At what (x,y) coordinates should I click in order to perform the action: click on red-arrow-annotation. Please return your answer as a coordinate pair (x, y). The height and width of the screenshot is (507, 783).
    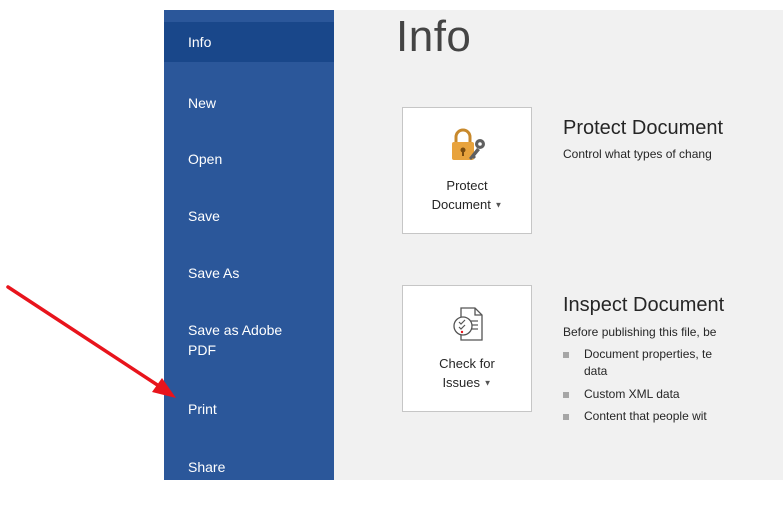
    Looking at the image, I should click on (91, 341).